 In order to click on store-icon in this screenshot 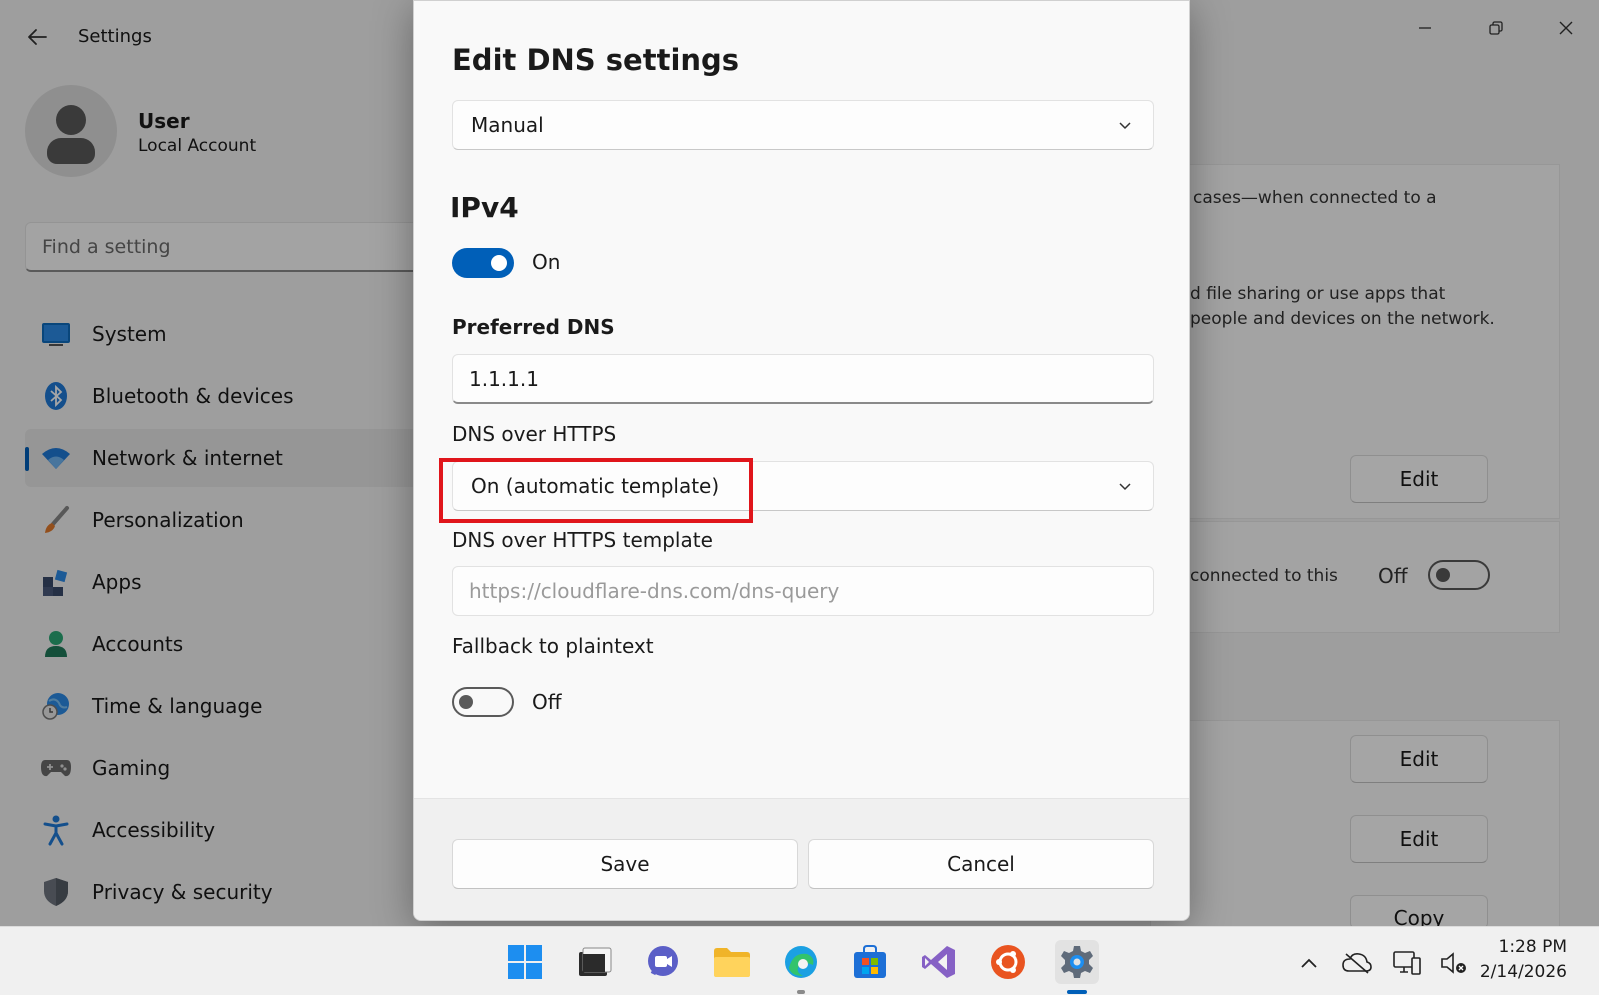, I will do `click(870, 962)`.